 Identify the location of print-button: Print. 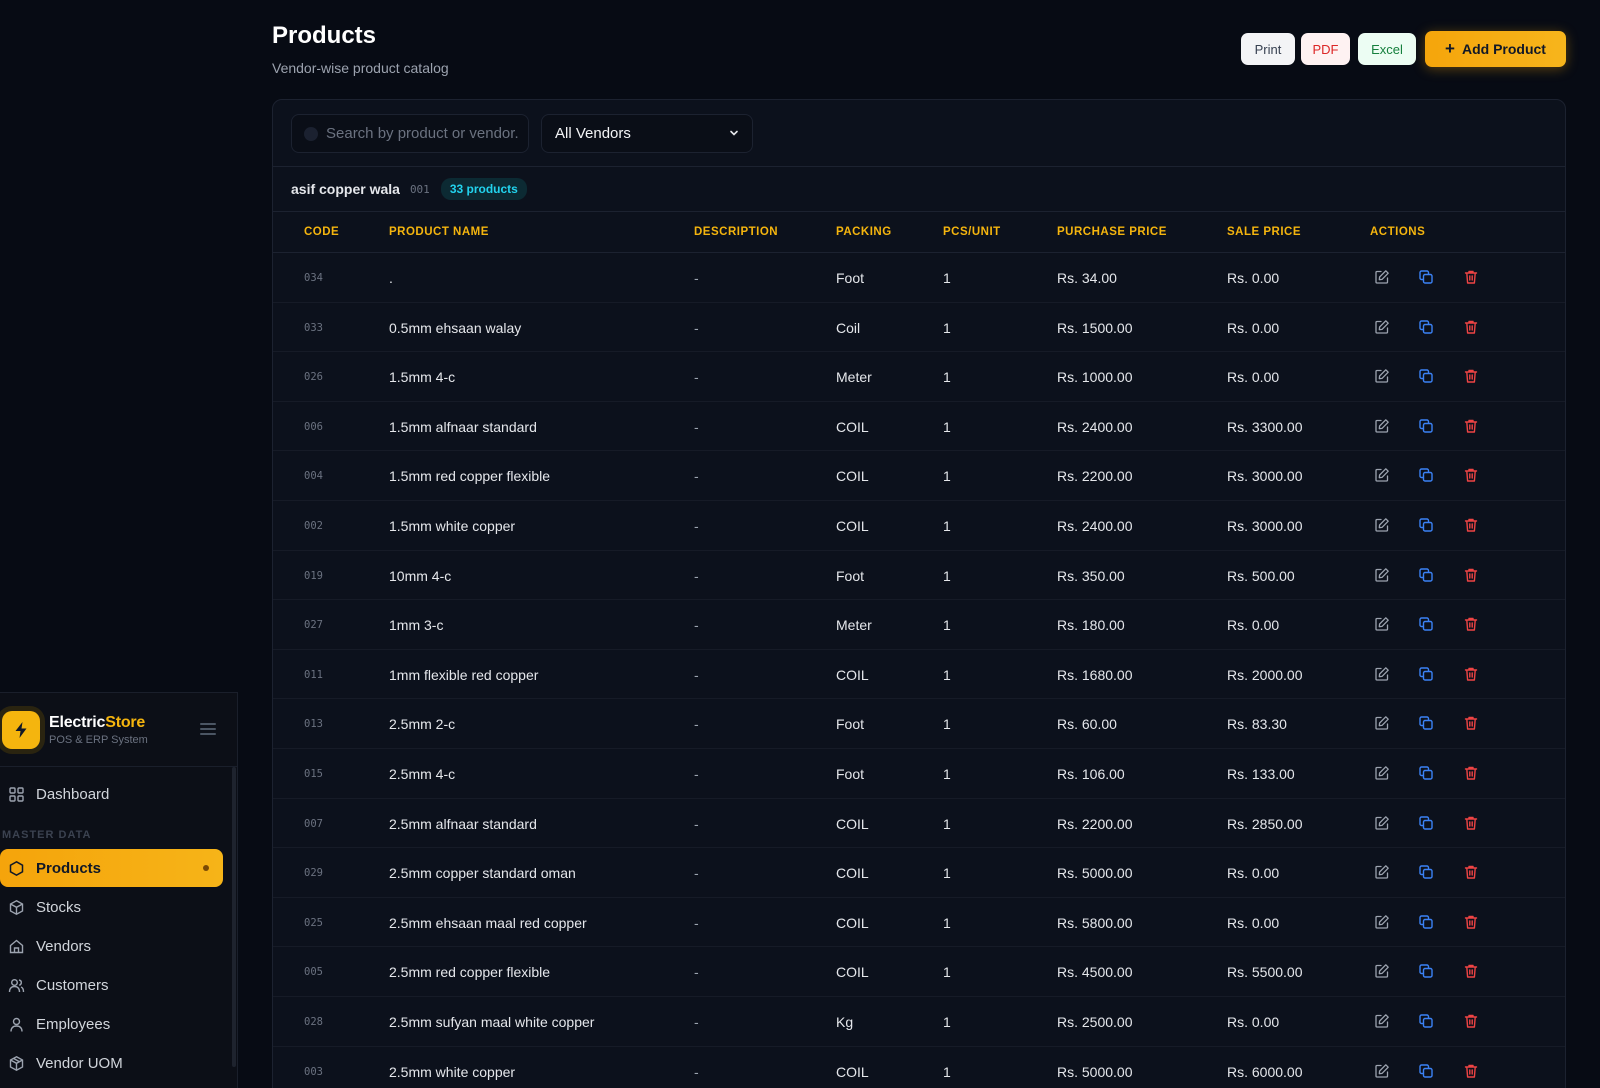
(1268, 49).